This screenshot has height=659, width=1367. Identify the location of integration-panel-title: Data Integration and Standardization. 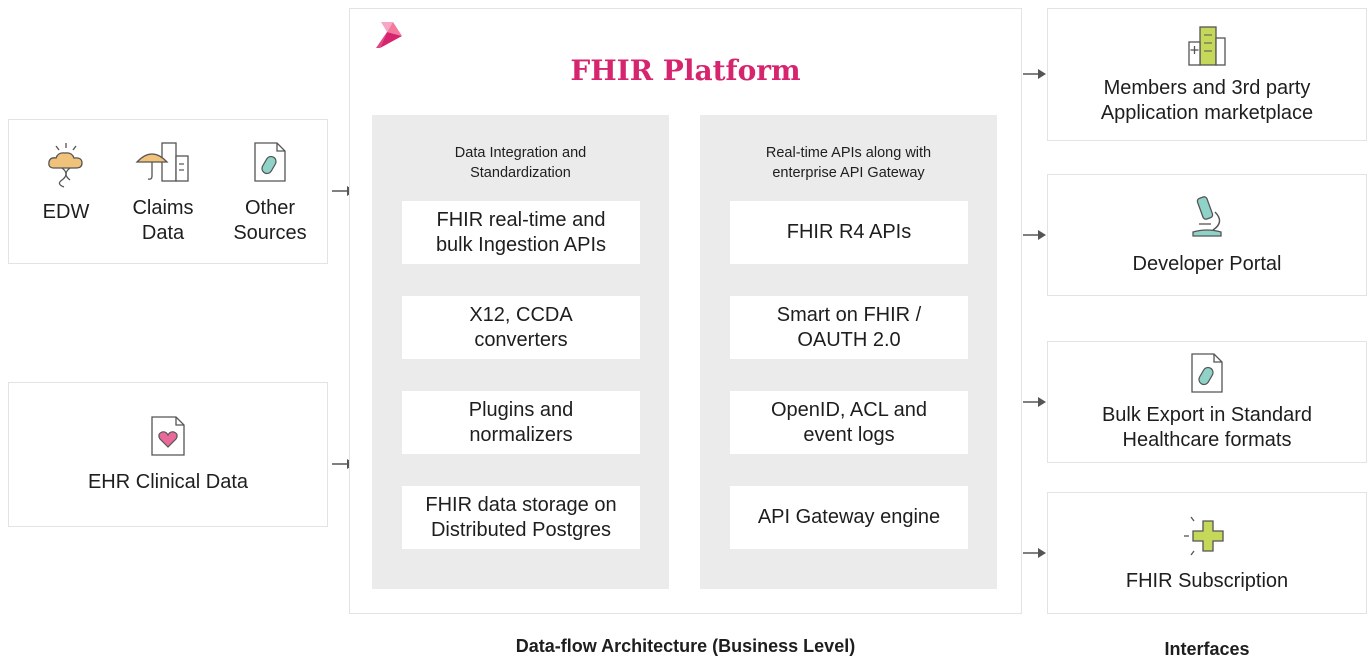
(520, 163).